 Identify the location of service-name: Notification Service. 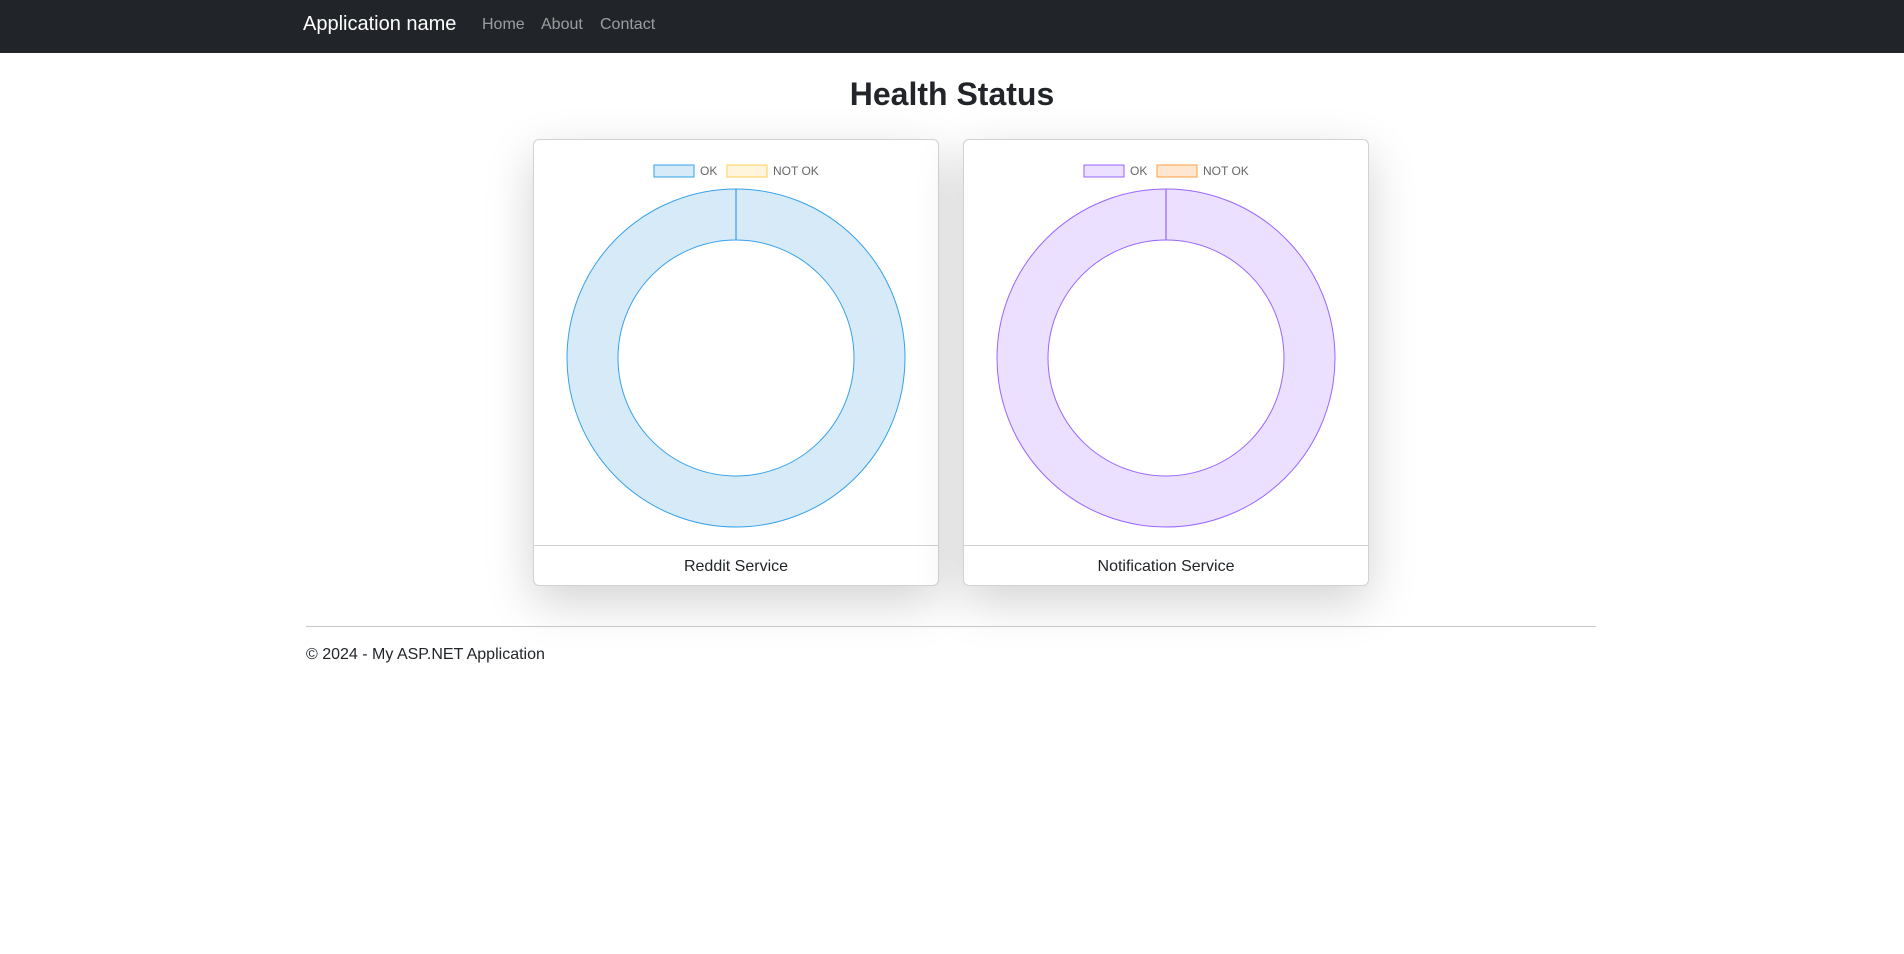
(1166, 565).